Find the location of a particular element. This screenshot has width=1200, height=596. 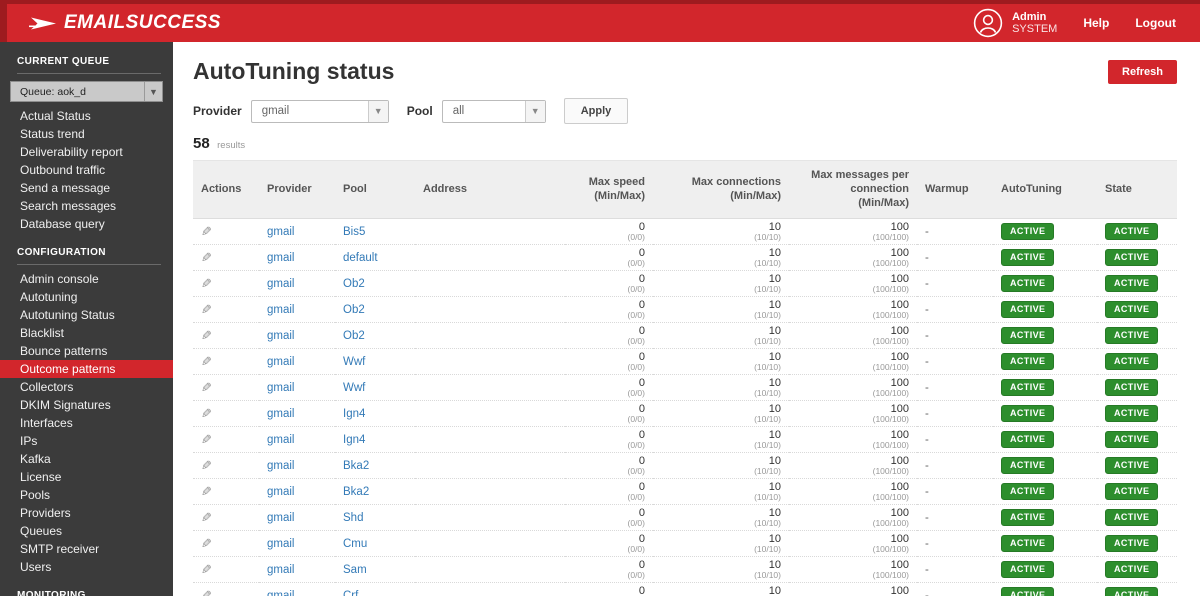

sidebar-item-users: Users is located at coordinates (86, 567).